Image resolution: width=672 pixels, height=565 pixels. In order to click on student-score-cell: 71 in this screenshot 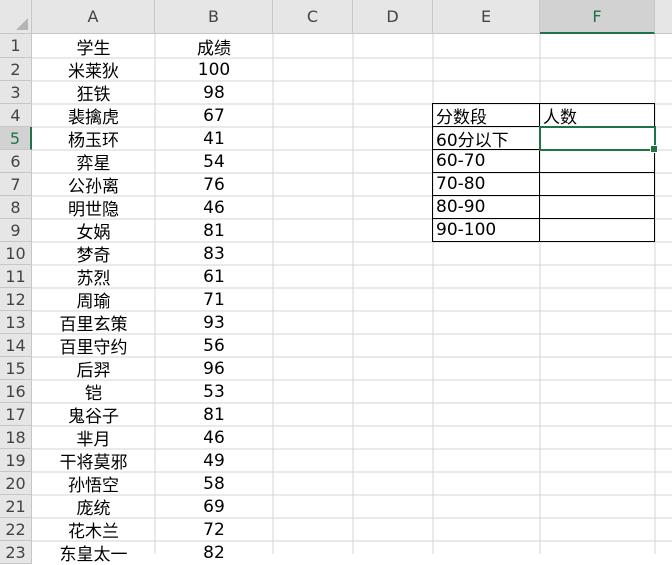, I will do `click(214, 299)`.